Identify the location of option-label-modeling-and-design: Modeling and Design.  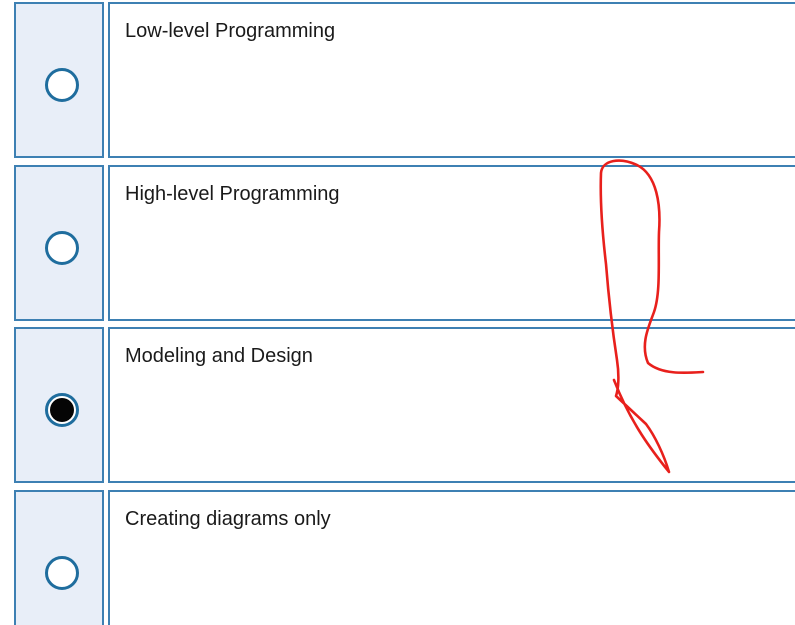
(219, 356).